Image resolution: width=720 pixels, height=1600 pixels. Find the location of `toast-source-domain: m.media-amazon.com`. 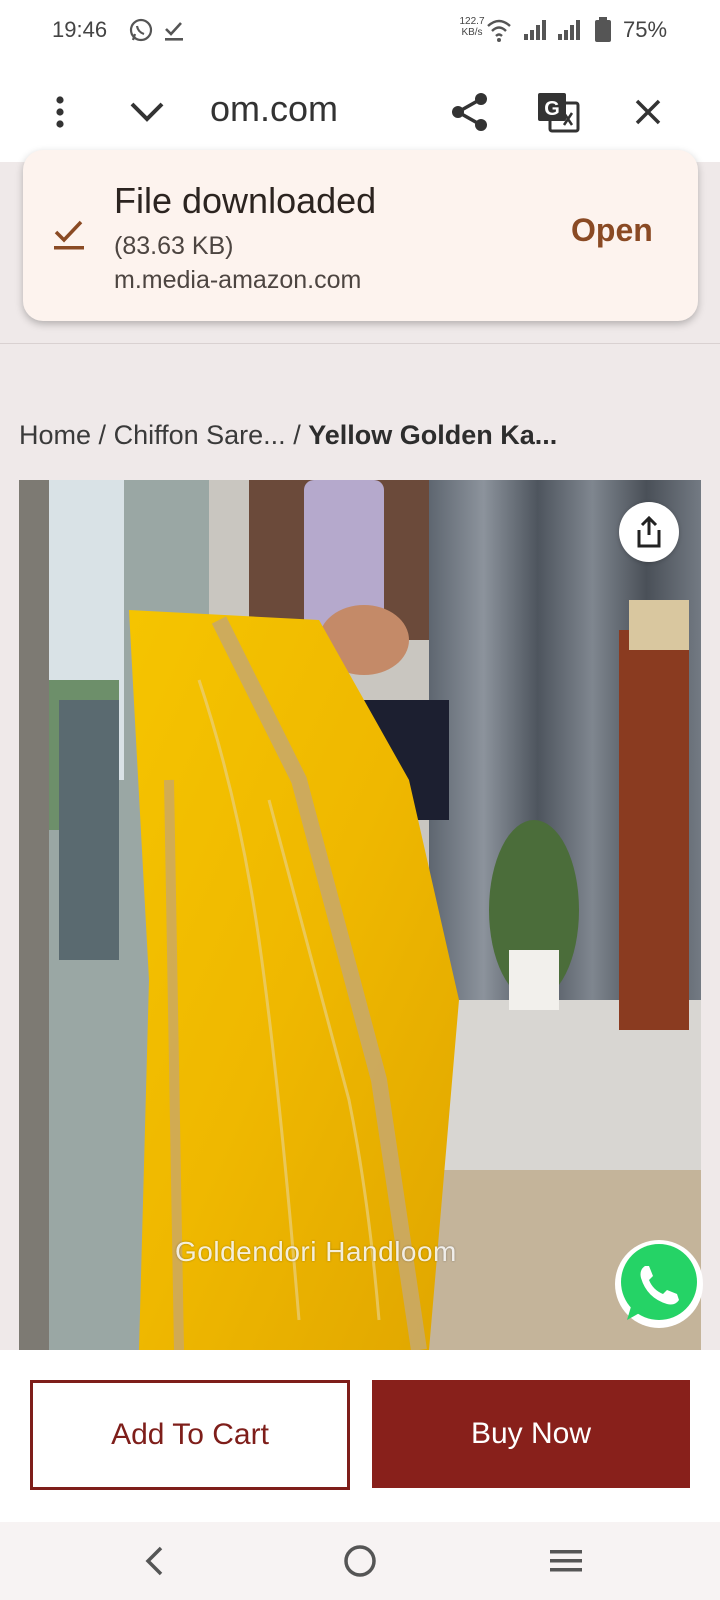

toast-source-domain: m.media-amazon.com is located at coordinates (238, 280).